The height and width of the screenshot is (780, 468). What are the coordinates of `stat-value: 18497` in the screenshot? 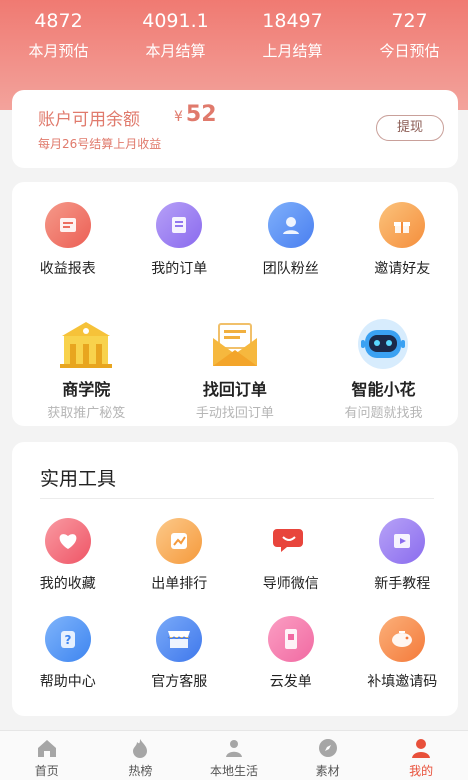 It's located at (292, 21).